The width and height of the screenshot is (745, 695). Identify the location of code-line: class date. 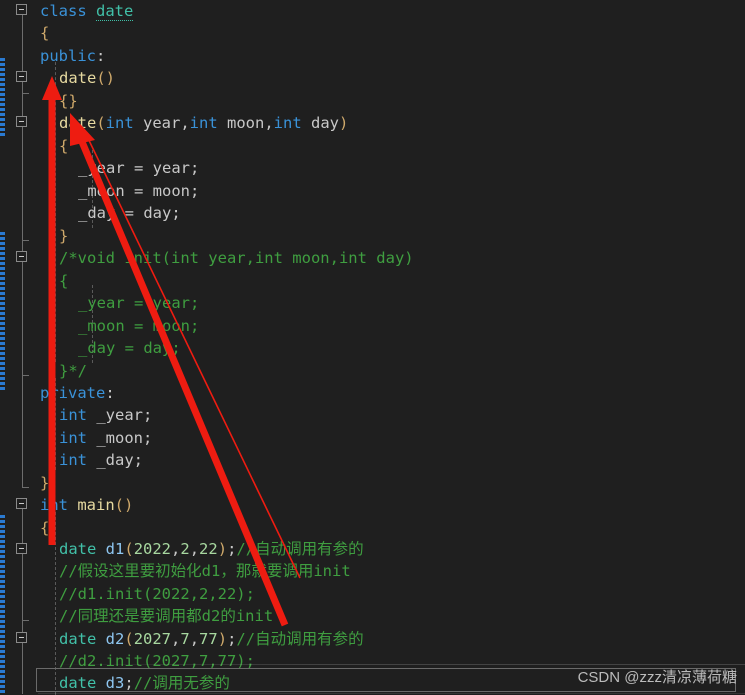
(87, 11).